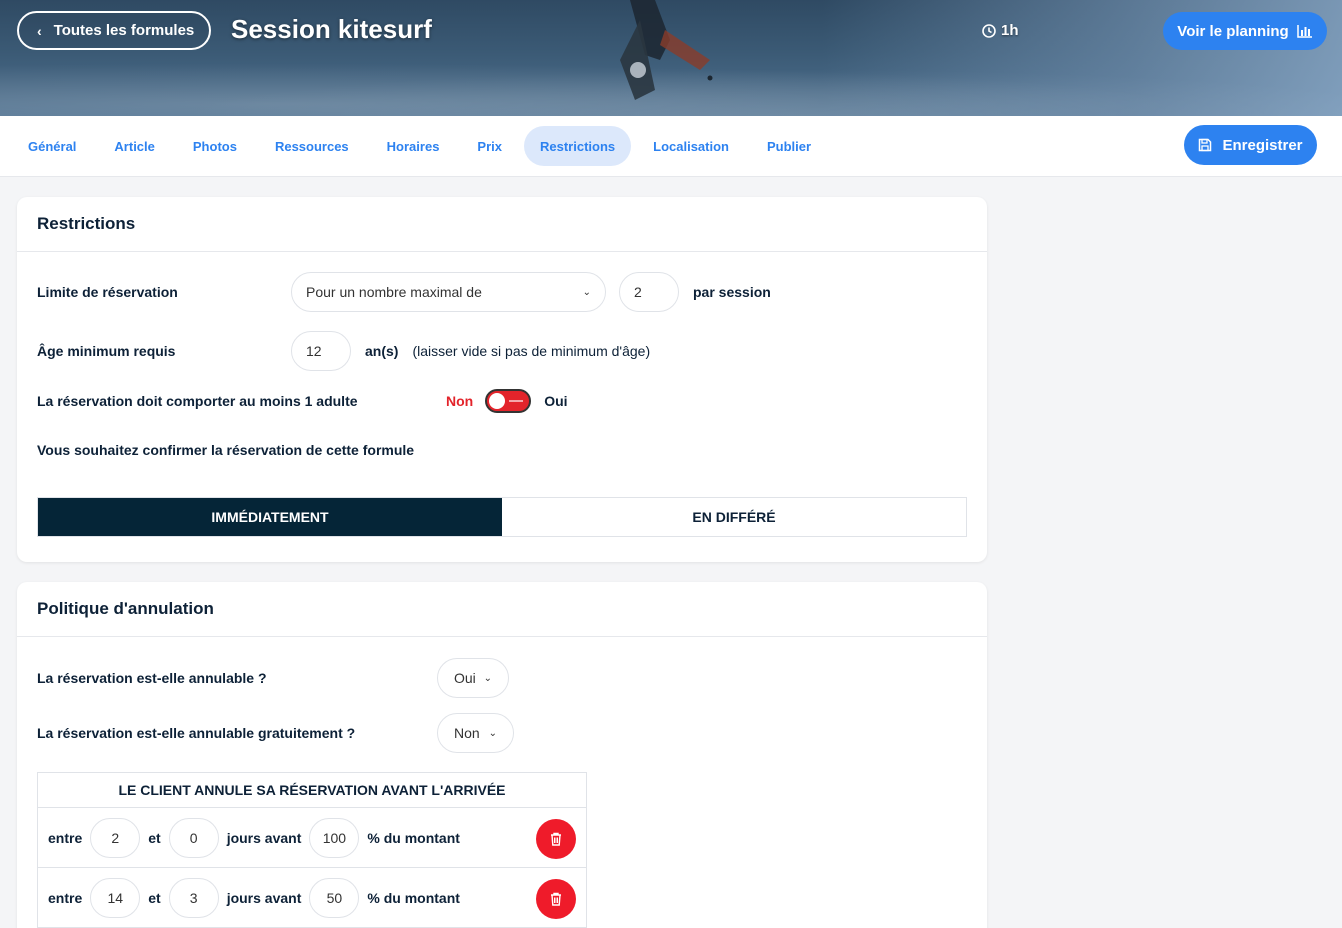  What do you see at coordinates (556, 401) in the screenshot?
I see `adult-required-yes: Oui` at bounding box center [556, 401].